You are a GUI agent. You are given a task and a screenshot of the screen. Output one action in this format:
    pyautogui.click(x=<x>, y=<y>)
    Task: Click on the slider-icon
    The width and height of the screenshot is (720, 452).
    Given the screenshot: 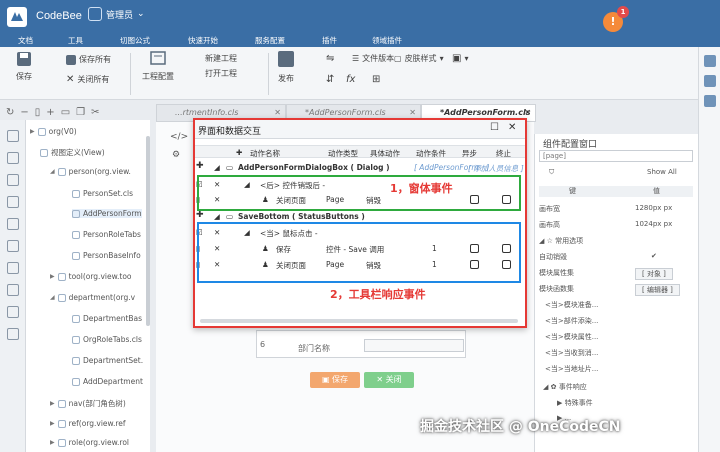 What is the action you would take?
    pyautogui.click(x=12, y=312)
    